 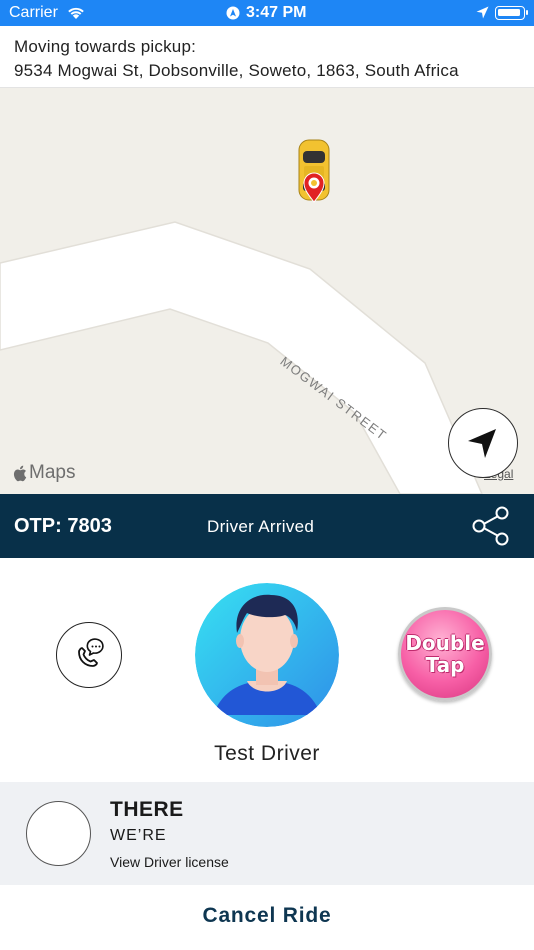 What do you see at coordinates (138, 835) in the screenshot?
I see `vehicle-plate: WE’RE` at bounding box center [138, 835].